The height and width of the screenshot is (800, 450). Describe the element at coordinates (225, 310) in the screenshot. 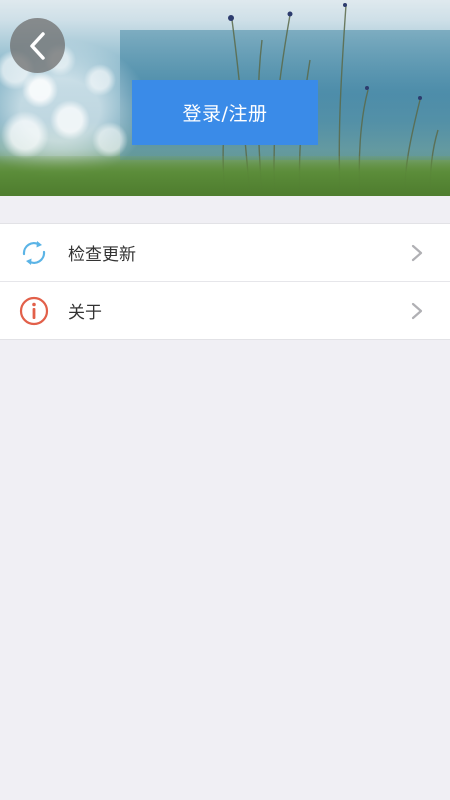

I see `menu-item-about: 关于` at that location.